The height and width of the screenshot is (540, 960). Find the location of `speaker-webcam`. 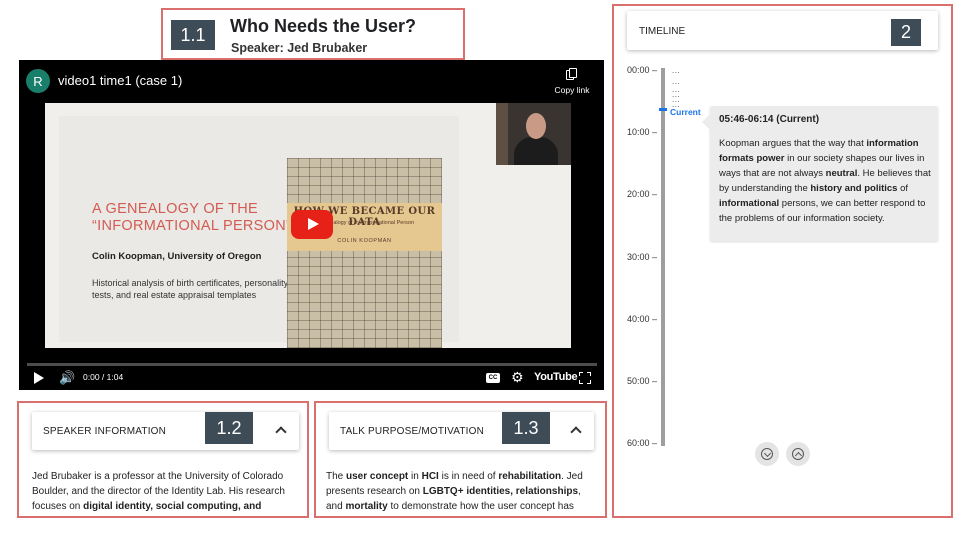

speaker-webcam is located at coordinates (533, 134).